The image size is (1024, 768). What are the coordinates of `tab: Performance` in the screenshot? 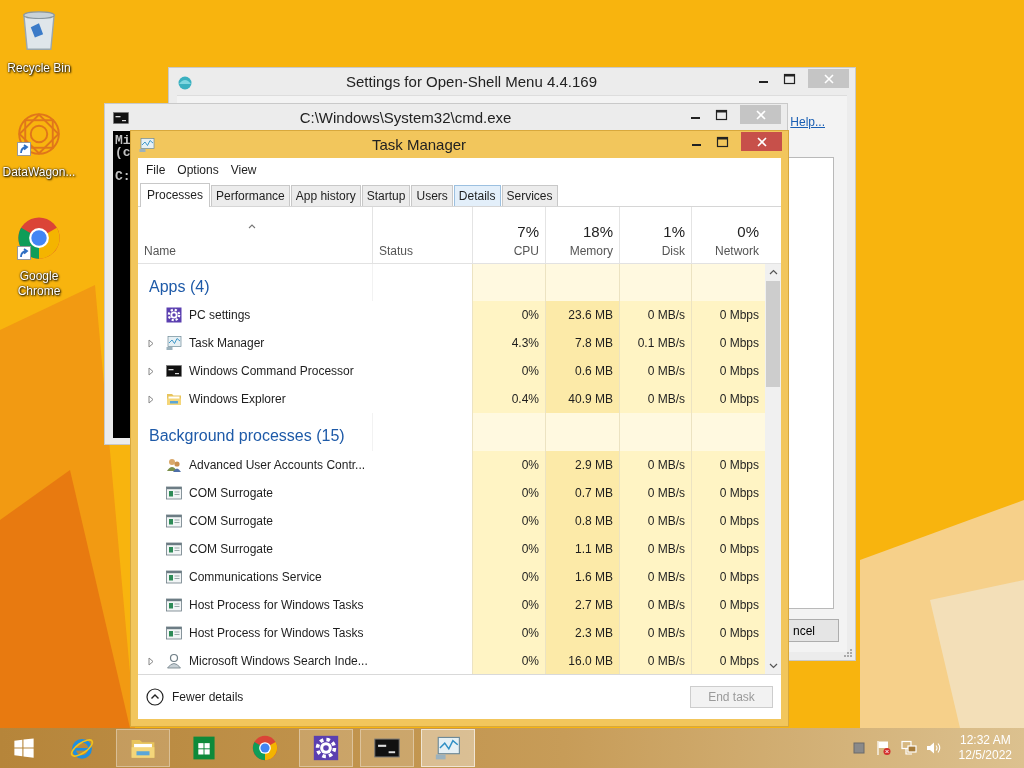 It's located at (250, 195).